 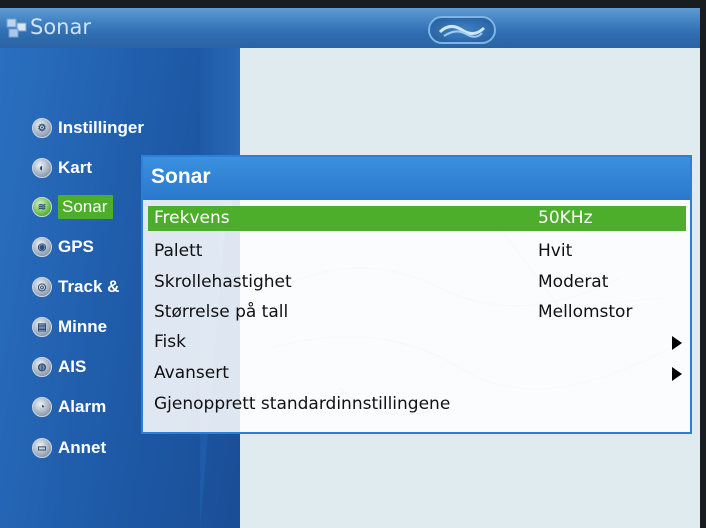 I want to click on sidebar-item-track: ◎ Track &, so click(x=75, y=287).